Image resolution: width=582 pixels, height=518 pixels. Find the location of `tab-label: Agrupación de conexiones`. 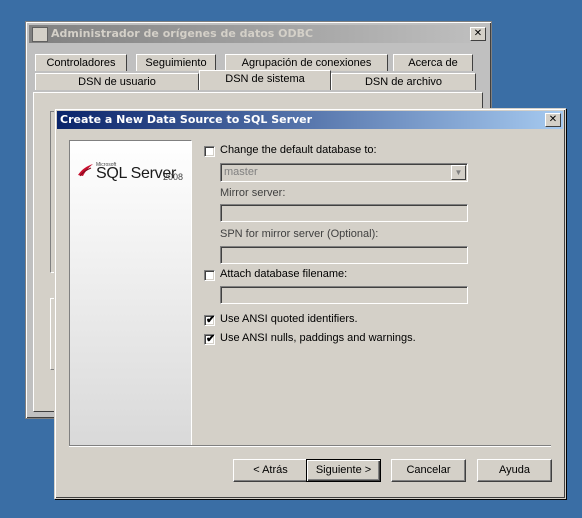

tab-label: Agrupación de conexiones is located at coordinates (306, 63).